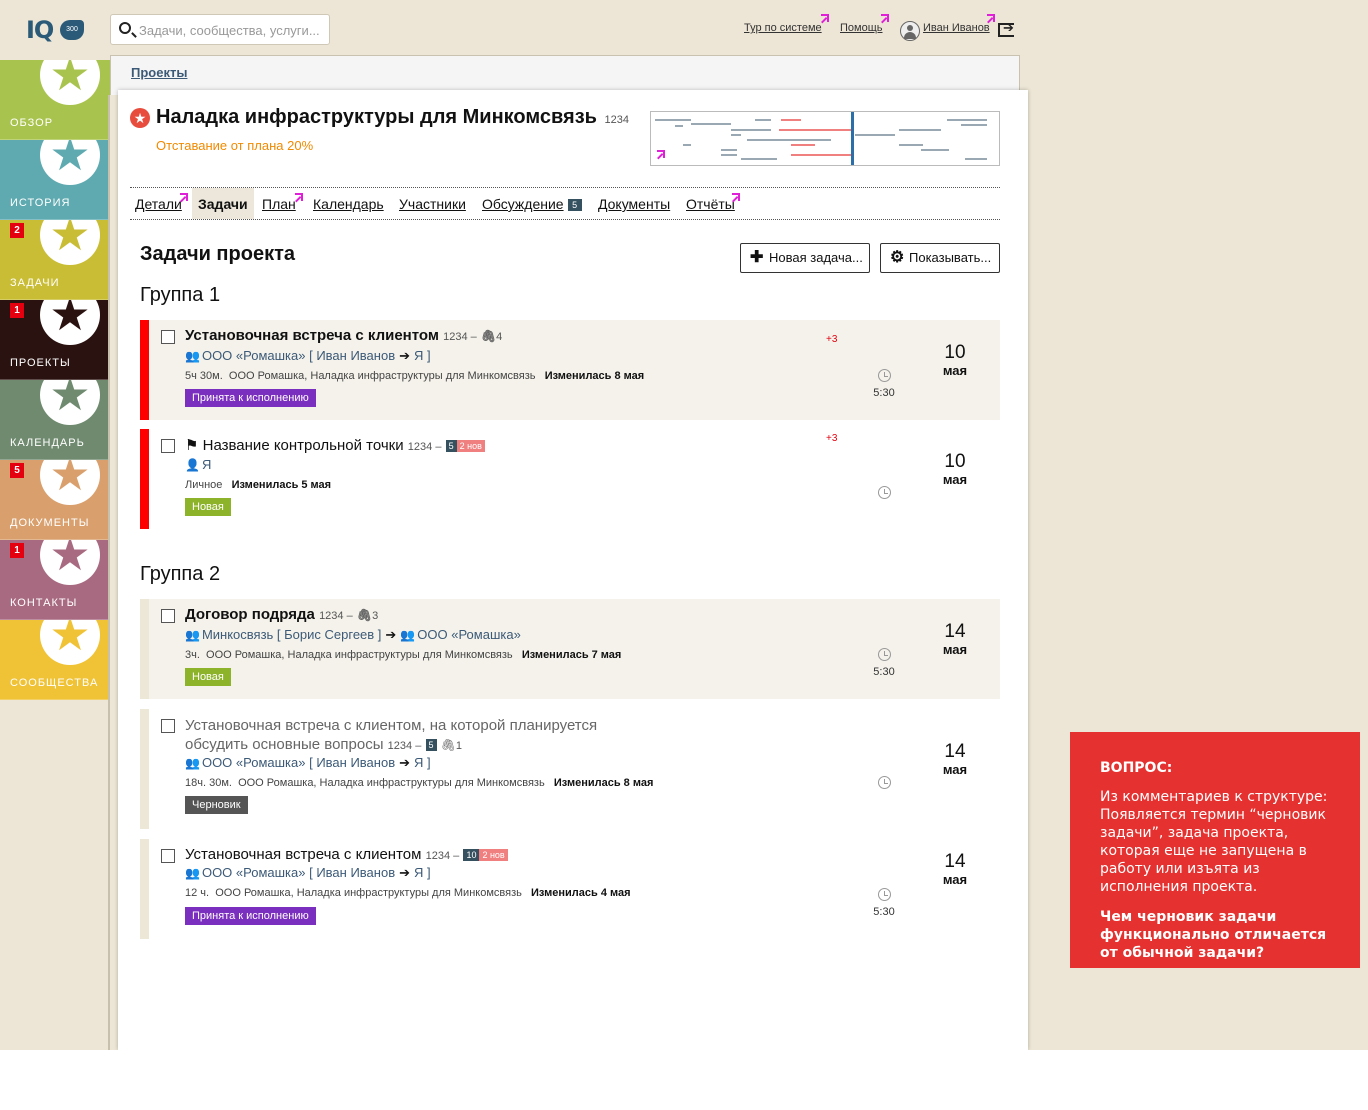 The image size is (1368, 1110). I want to click on task-duration: 18ч. 30м., so click(208, 783).